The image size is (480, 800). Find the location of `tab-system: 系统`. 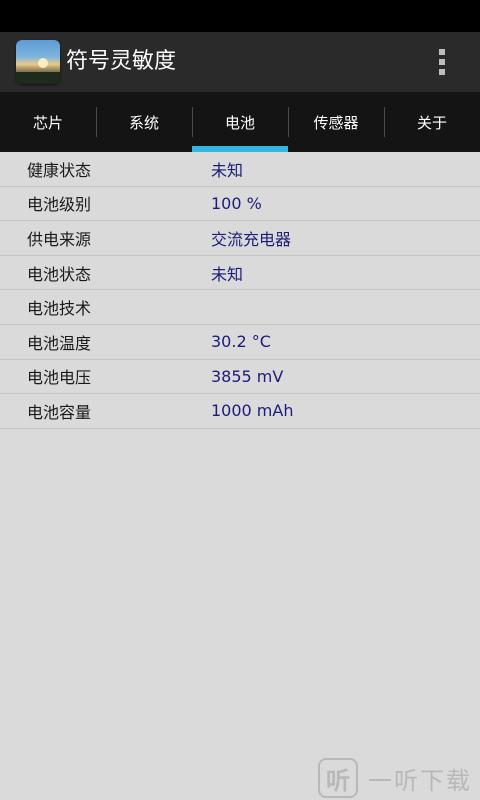

tab-system: 系统 is located at coordinates (144, 122).